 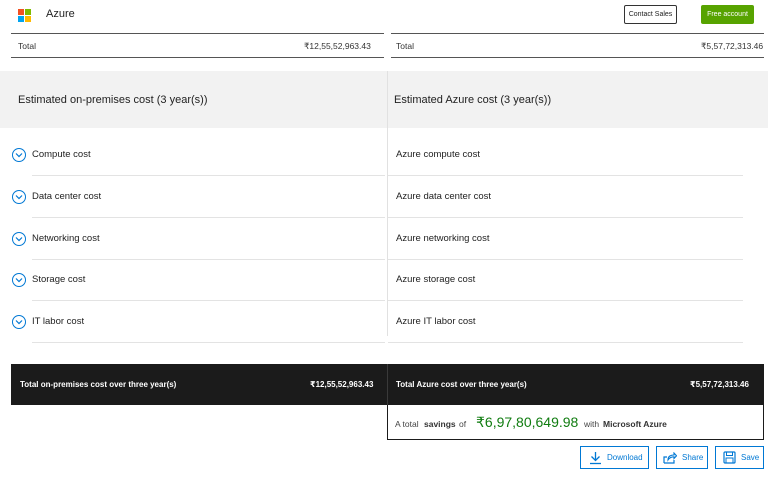 What do you see at coordinates (670, 457) in the screenshot?
I see `share-icon` at bounding box center [670, 457].